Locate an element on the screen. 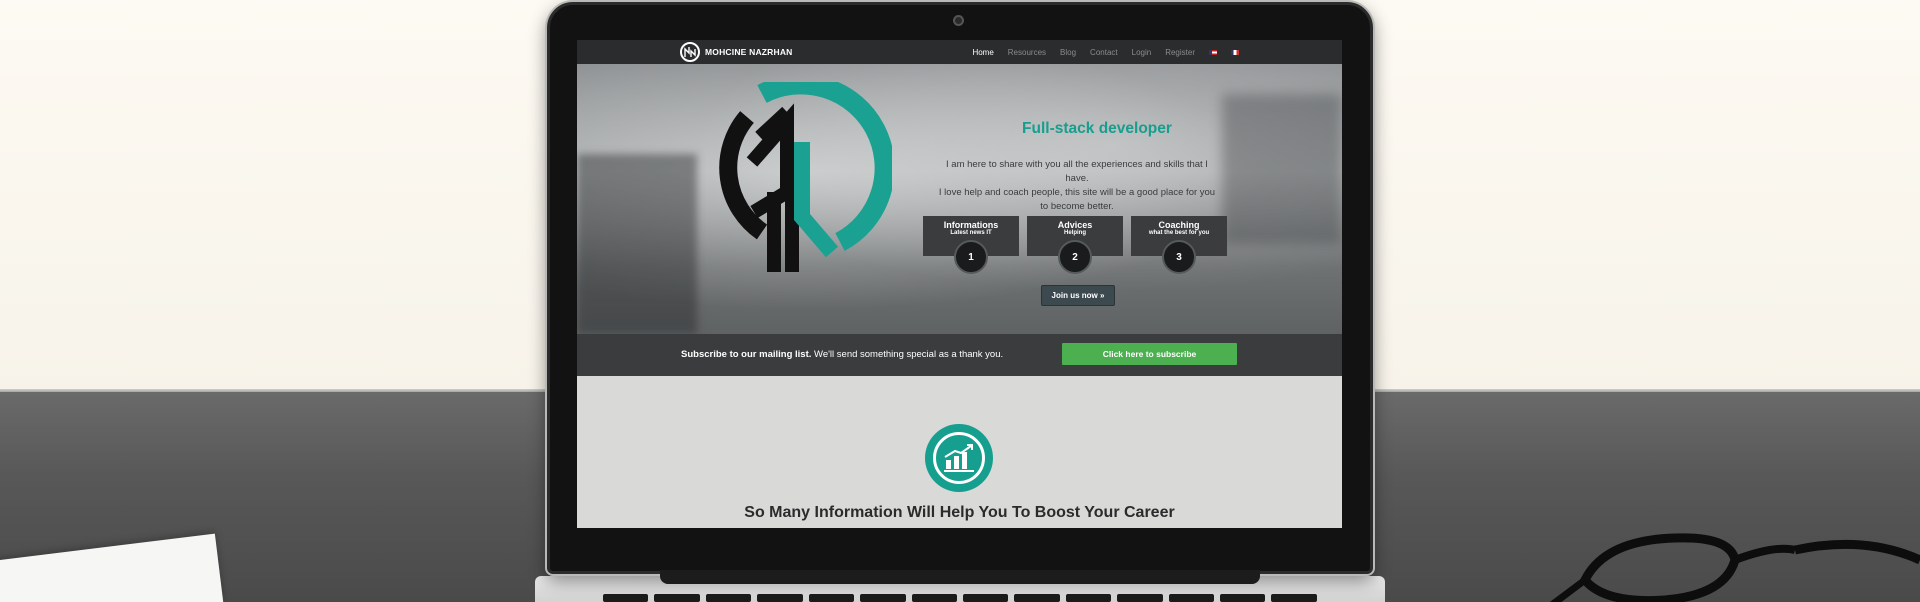 The image size is (1920, 602). brand: MOHCINE NAZRHAN is located at coordinates (736, 52).